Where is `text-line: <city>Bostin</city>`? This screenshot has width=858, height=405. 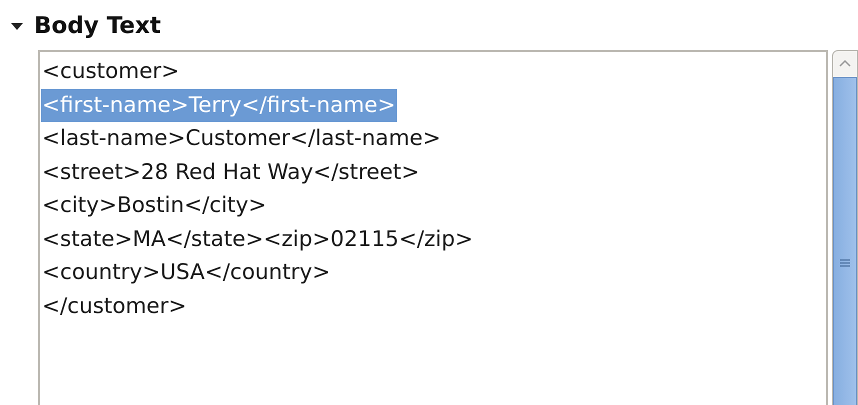
text-line: <city>Bostin</city> is located at coordinates (154, 206).